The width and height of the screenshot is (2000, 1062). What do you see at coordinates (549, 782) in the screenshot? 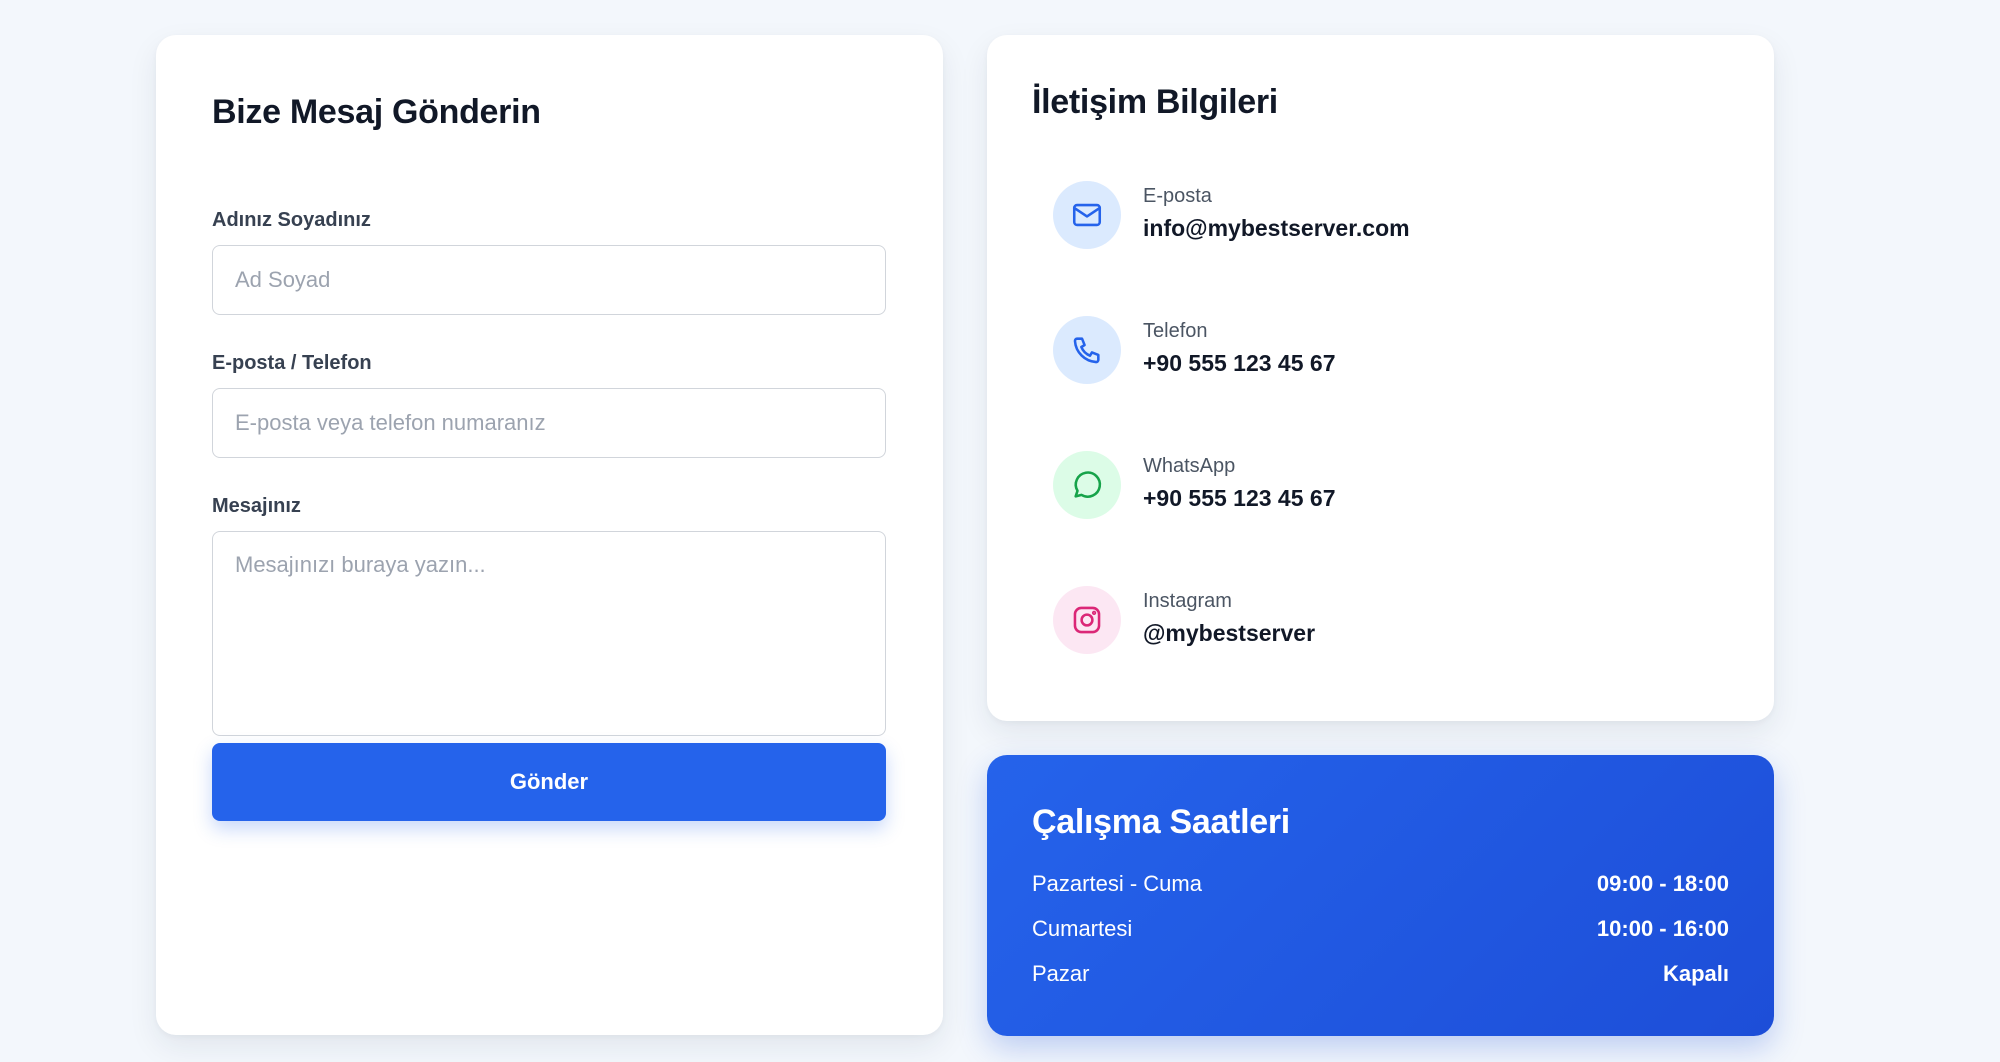
I see `submit-button: Gönder` at bounding box center [549, 782].